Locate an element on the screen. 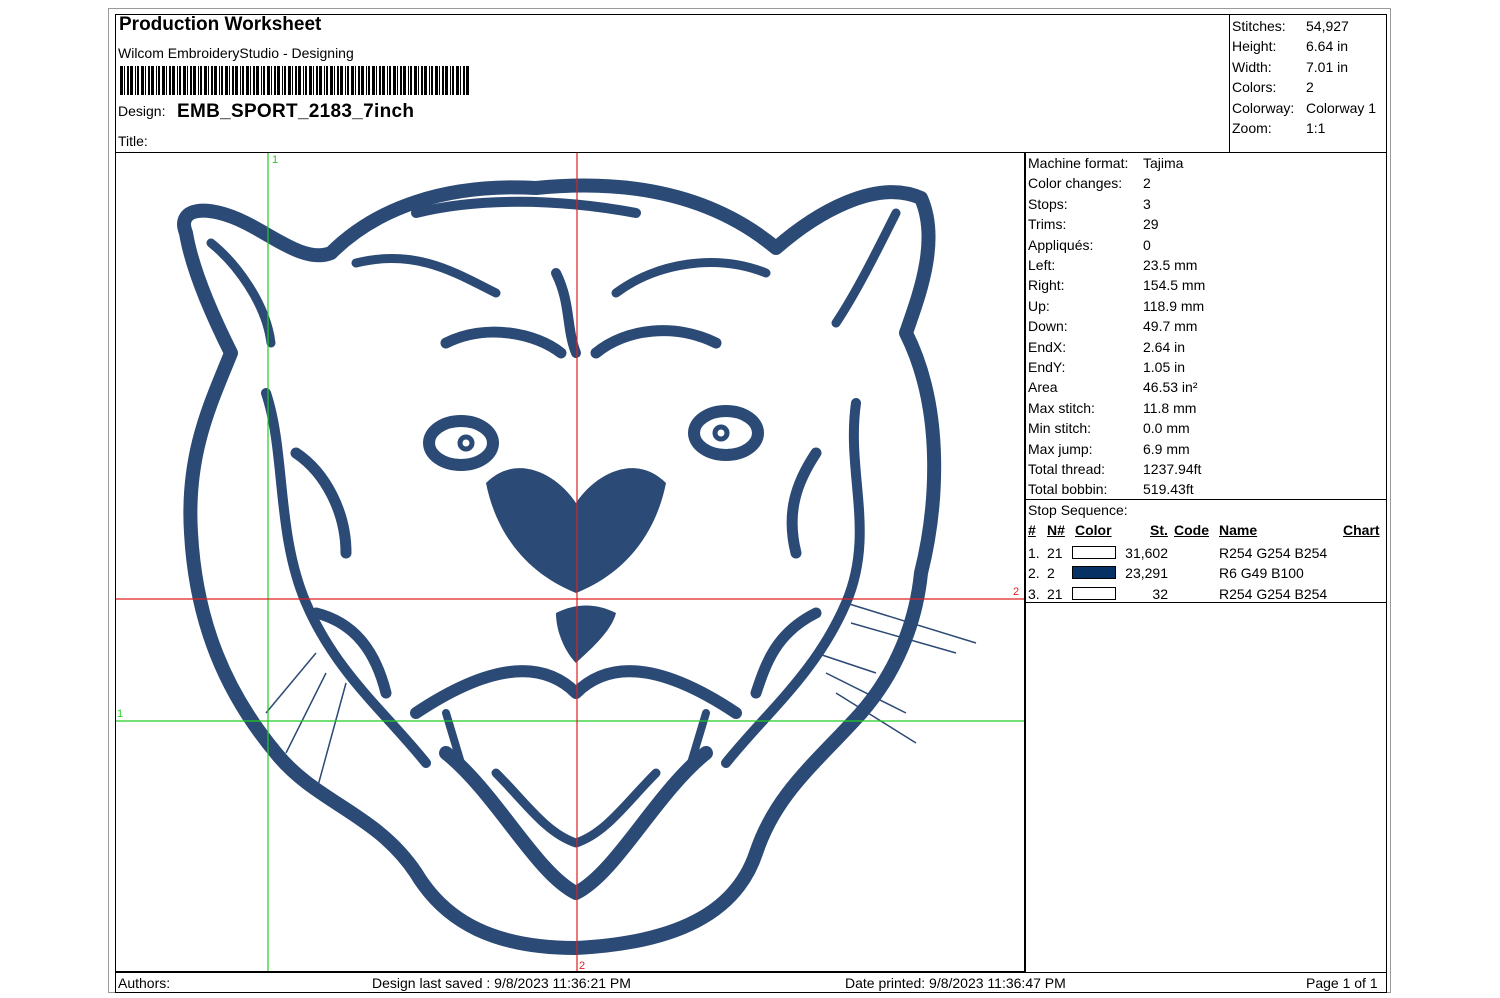  footer-saved: Design last saved : 9/8/2023 11:36:21 PM is located at coordinates (501, 983).